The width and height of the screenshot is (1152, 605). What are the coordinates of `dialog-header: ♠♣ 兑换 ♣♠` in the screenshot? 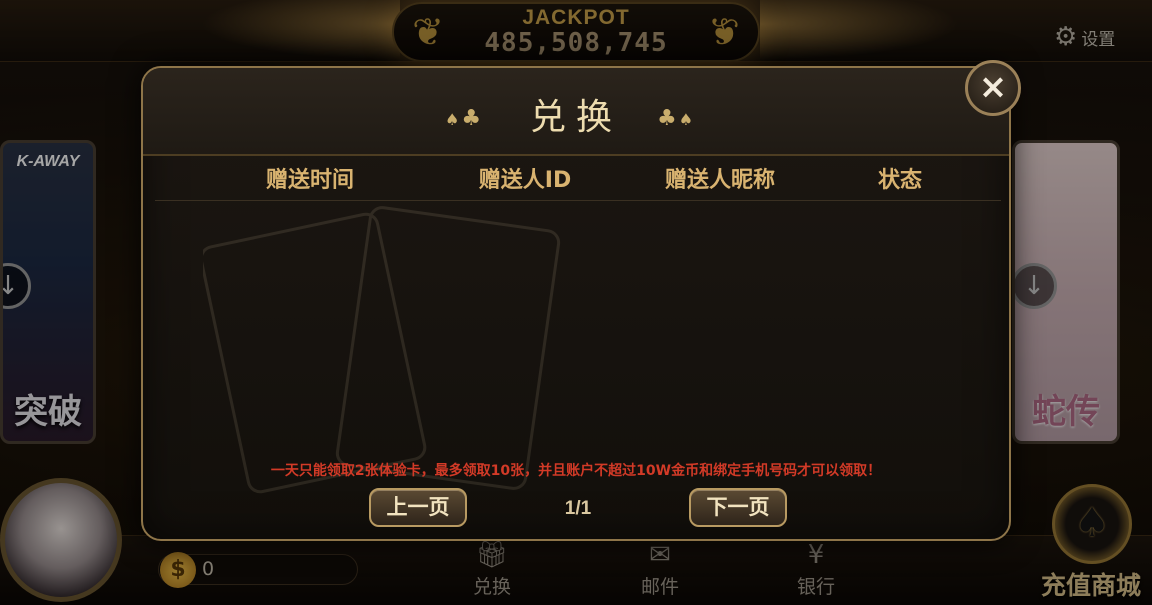 It's located at (576, 112).